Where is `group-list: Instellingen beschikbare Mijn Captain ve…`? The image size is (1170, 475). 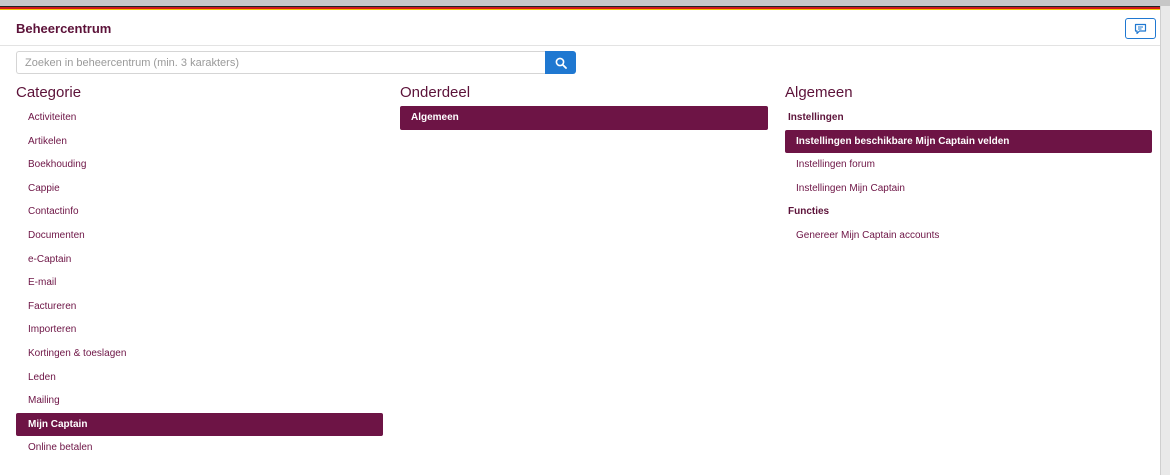
group-list: Instellingen beschikbare Mijn Captain ve… is located at coordinates (968, 165).